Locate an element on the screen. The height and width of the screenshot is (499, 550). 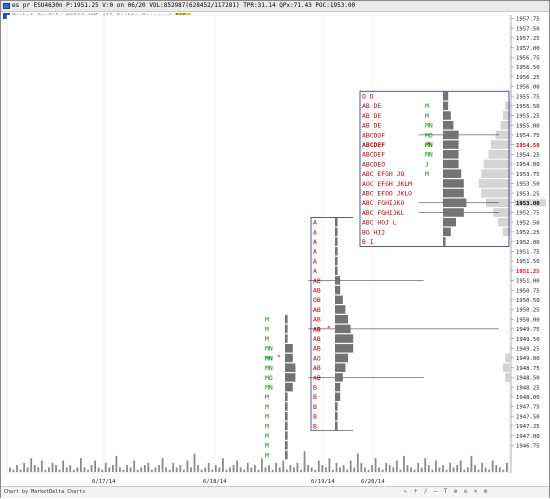
tpo-row-letters: ABC EFGH JO is located at coordinates (383, 174).